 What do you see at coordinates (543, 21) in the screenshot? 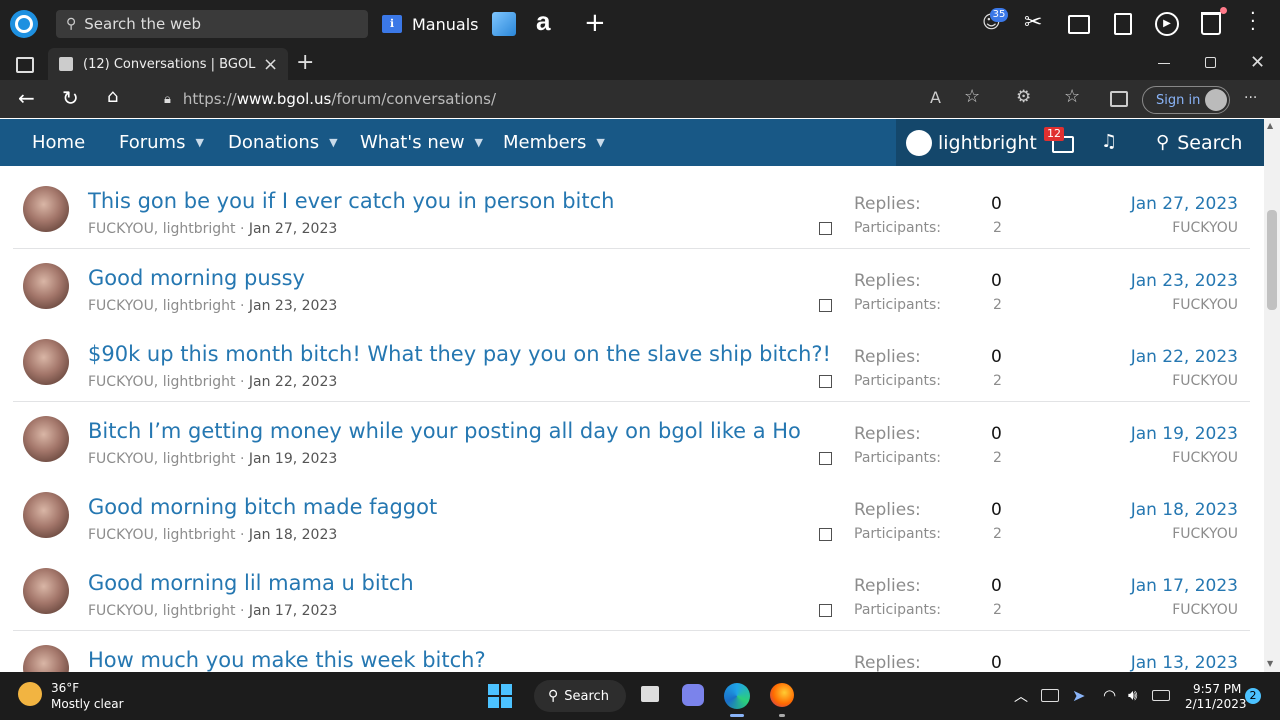
I see `amazon-icon: a` at bounding box center [543, 21].